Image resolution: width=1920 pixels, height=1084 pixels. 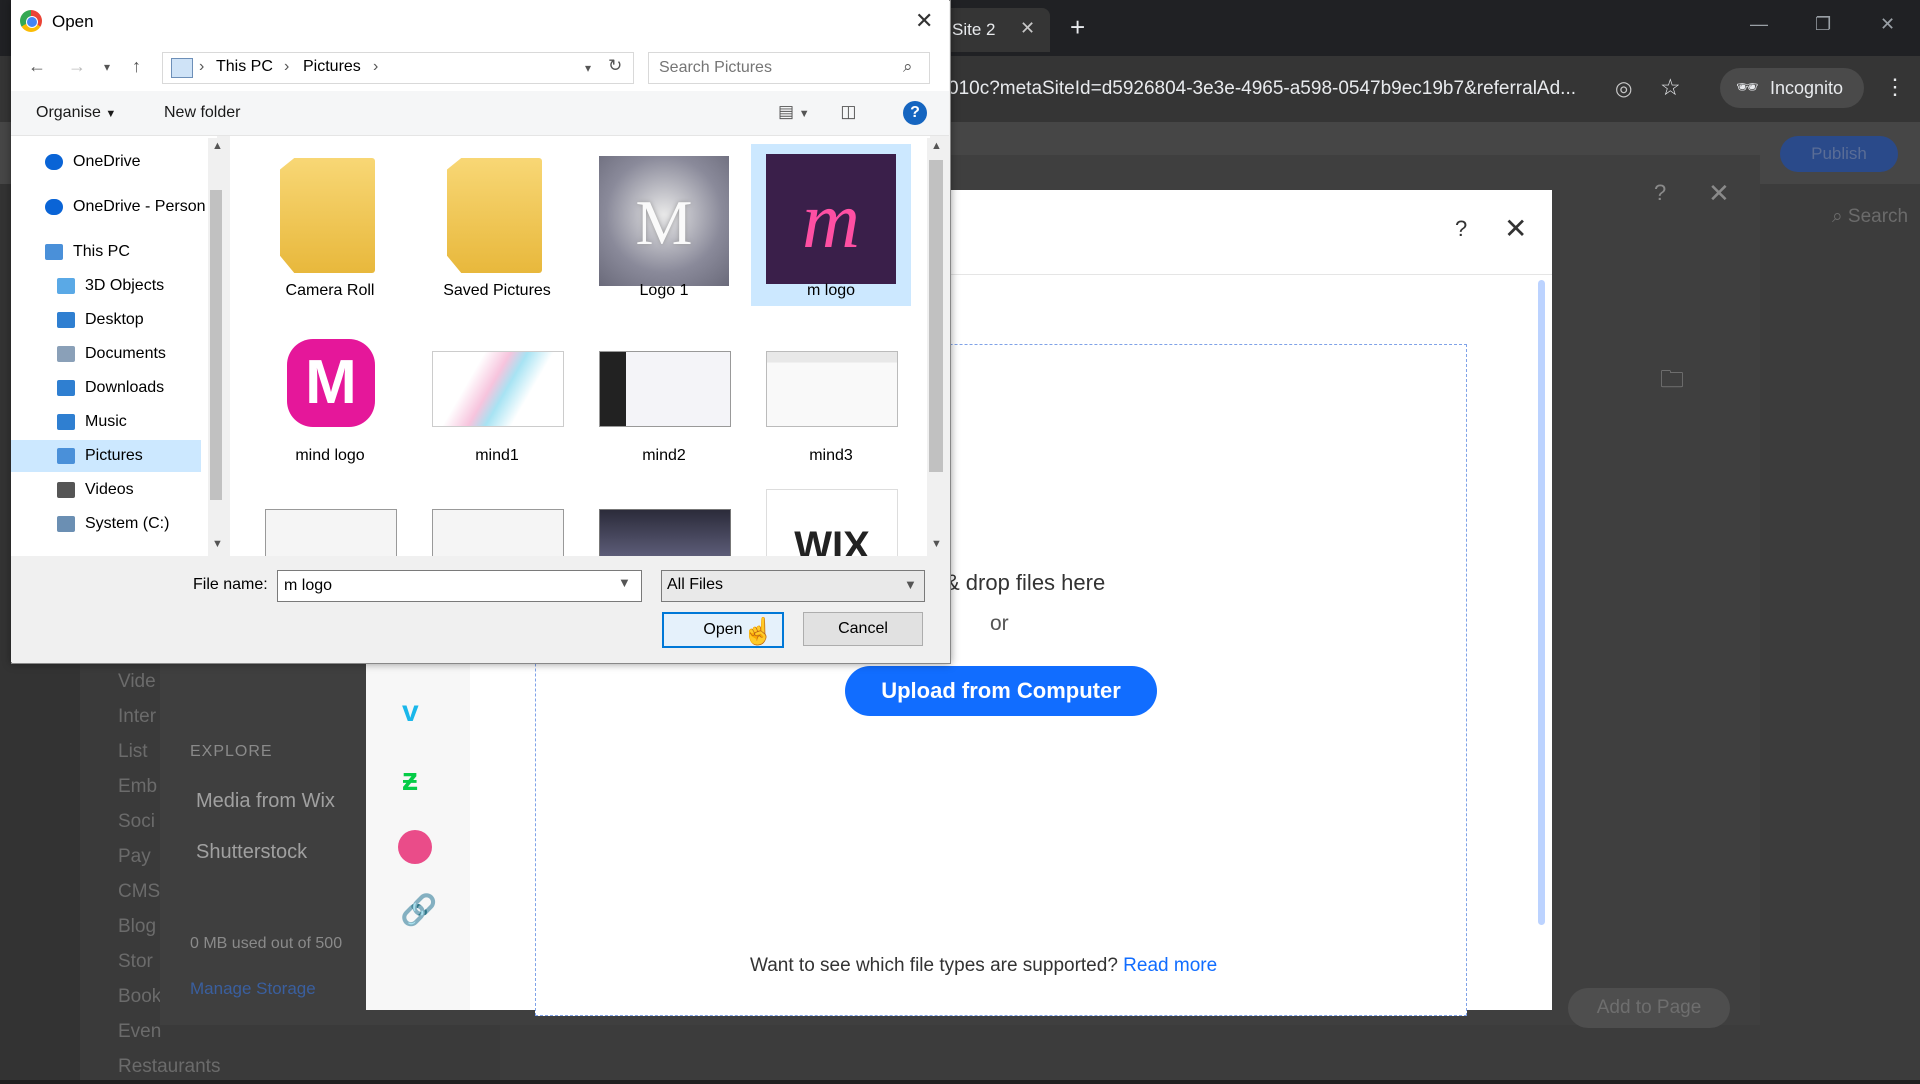 I want to click on preview-pane-icon: ◫, so click(x=848, y=111).